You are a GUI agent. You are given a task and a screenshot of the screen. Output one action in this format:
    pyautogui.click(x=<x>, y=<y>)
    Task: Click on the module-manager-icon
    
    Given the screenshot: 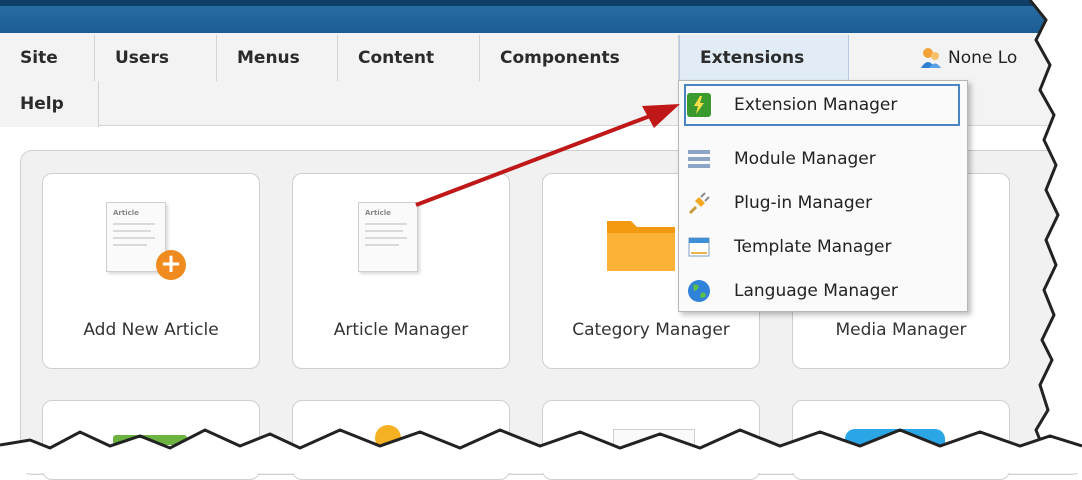 What is the action you would take?
    pyautogui.click(x=699, y=159)
    